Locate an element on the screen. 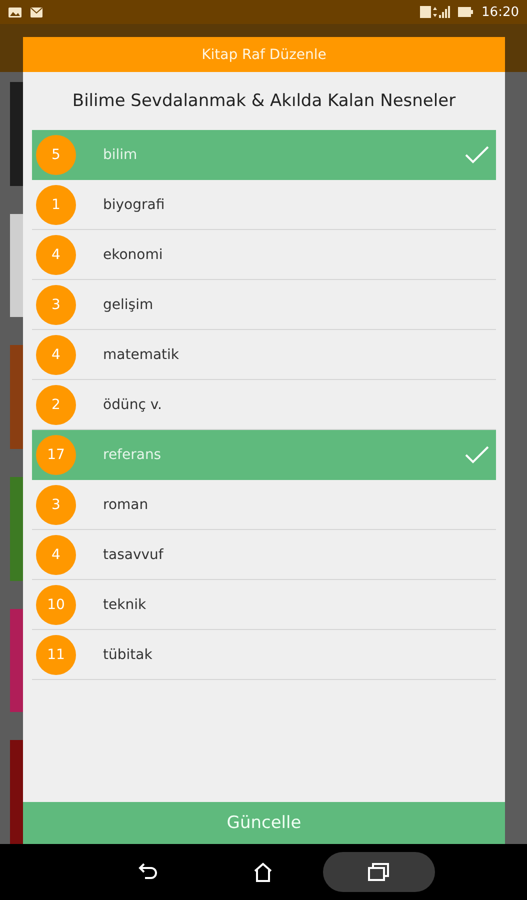  shelf-name: ekonomi is located at coordinates (133, 254).